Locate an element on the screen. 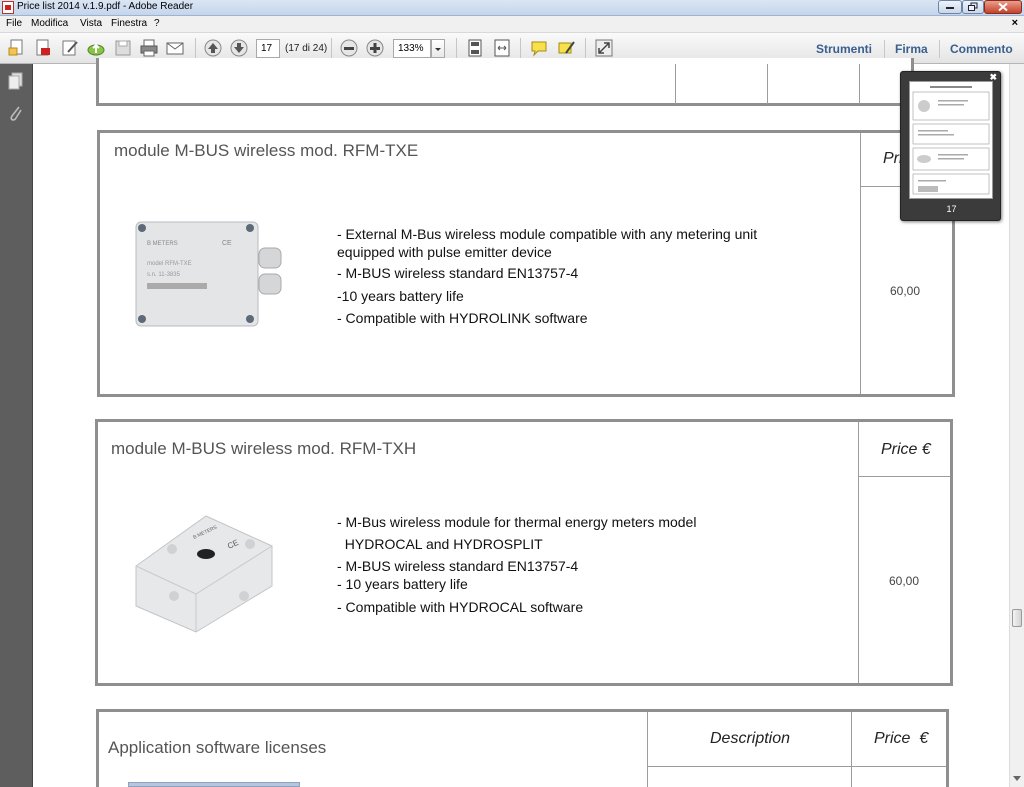  previous-page-button is located at coordinates (213, 48).